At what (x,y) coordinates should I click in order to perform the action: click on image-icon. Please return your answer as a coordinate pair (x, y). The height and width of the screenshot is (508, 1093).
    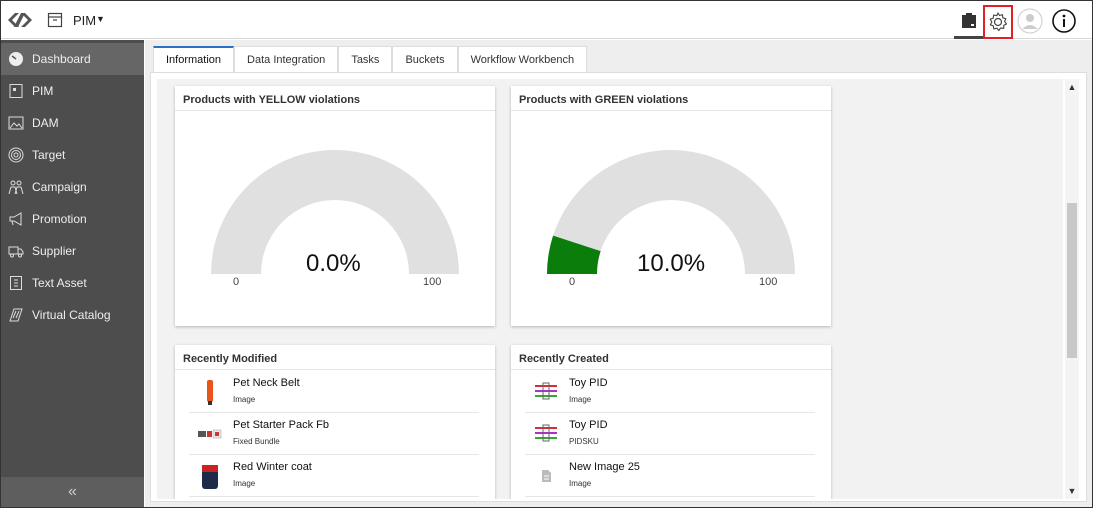
    Looking at the image, I should click on (16, 123).